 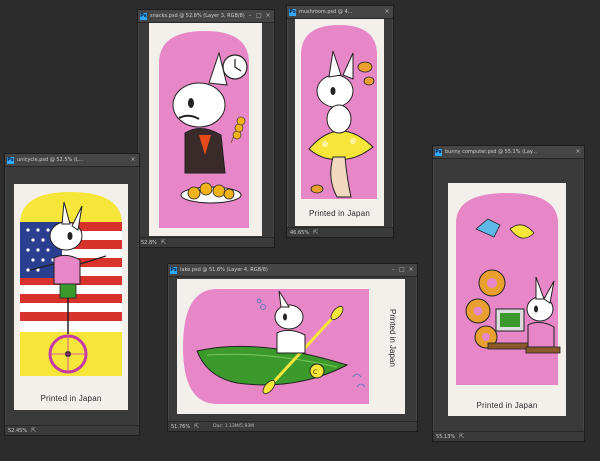 What do you see at coordinates (299, 233) in the screenshot?
I see `zoom-level: 46.65%` at bounding box center [299, 233].